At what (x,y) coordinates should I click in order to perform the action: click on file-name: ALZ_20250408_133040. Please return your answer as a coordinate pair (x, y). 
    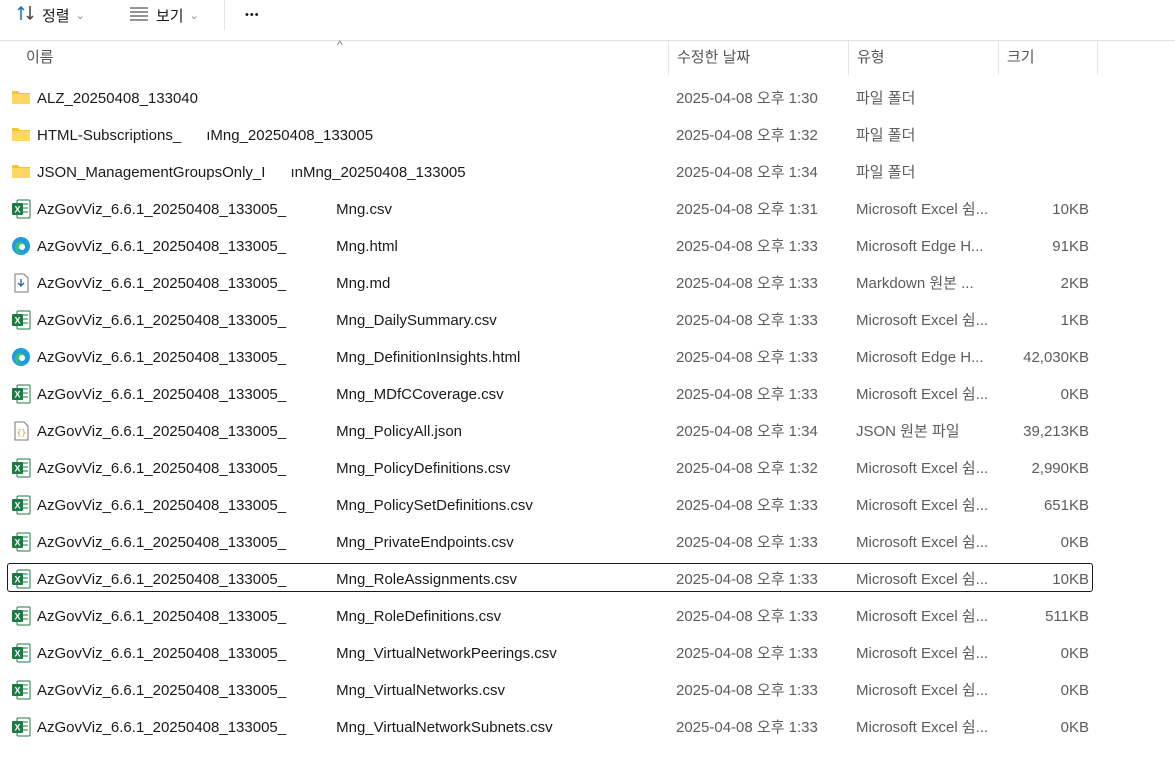
    Looking at the image, I should click on (117, 98).